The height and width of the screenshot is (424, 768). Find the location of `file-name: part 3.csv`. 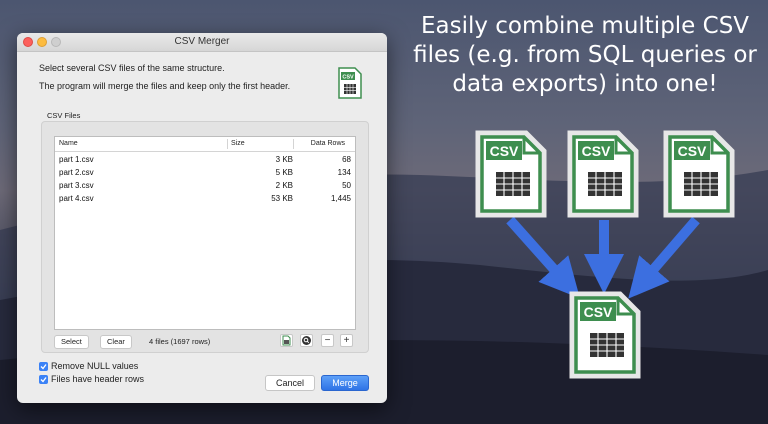

file-name: part 3.csv is located at coordinates (76, 185).